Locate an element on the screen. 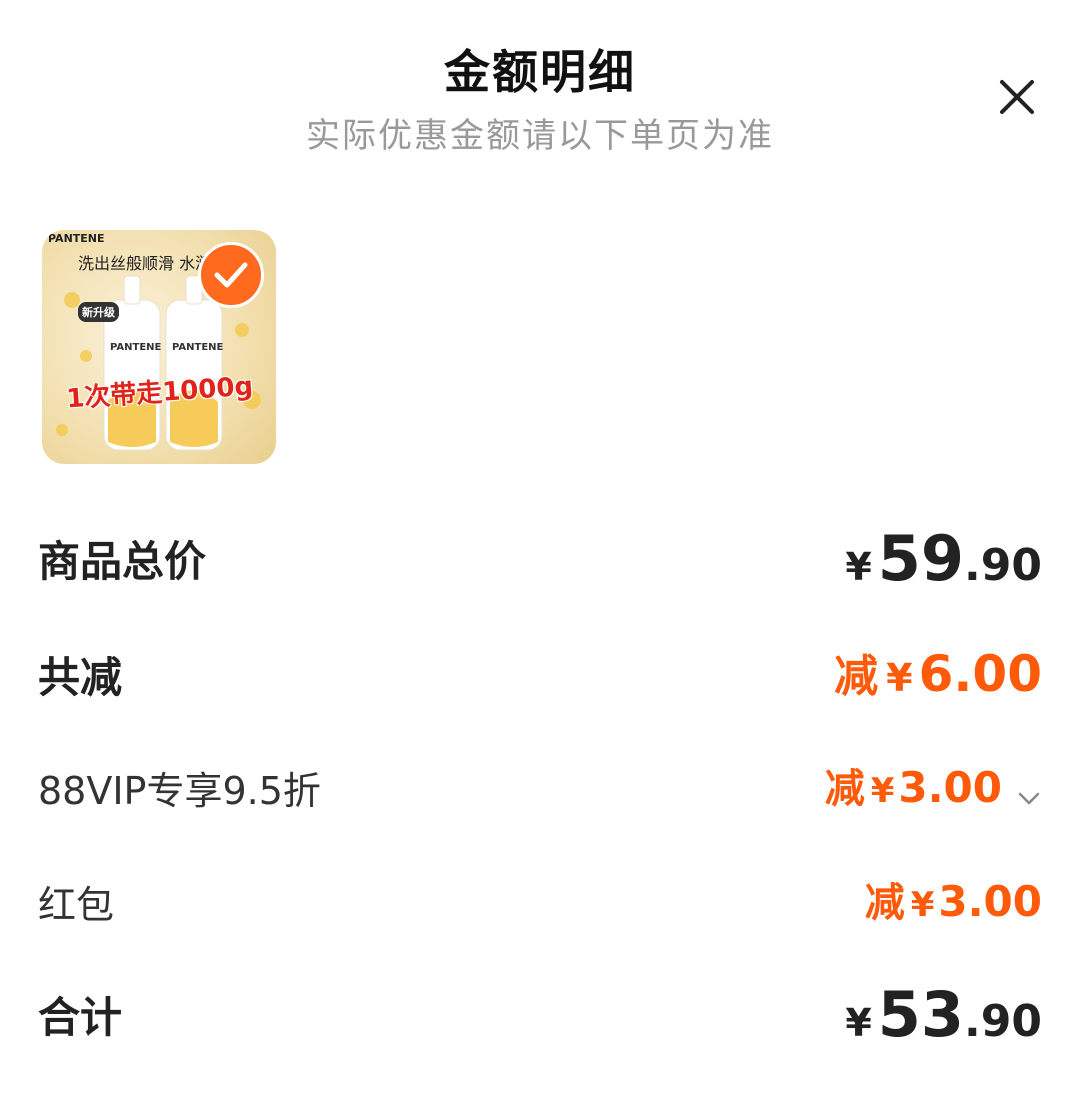  sheet-subtitle: 实际优惠金额请以下单页为准 is located at coordinates (540, 136).